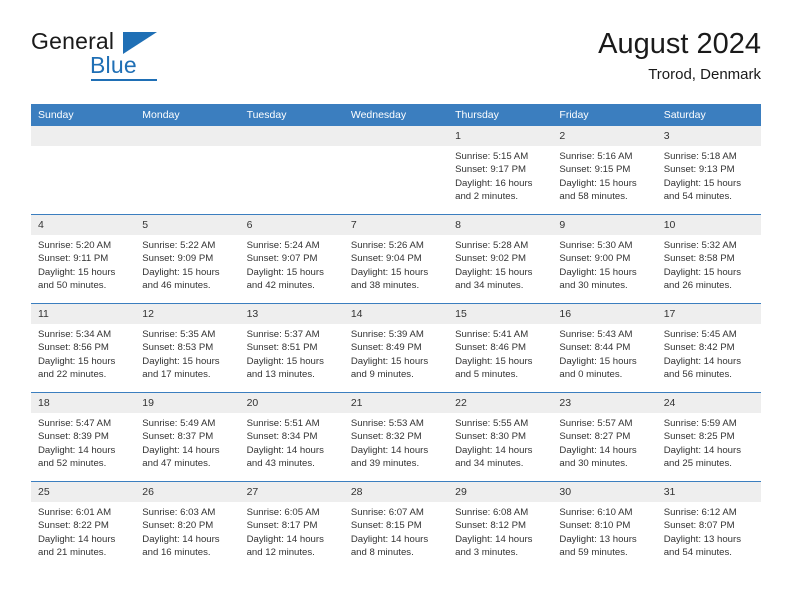 The height and width of the screenshot is (612, 792). I want to click on sunset-time: Sunset: 8:30 PM, so click(491, 437).